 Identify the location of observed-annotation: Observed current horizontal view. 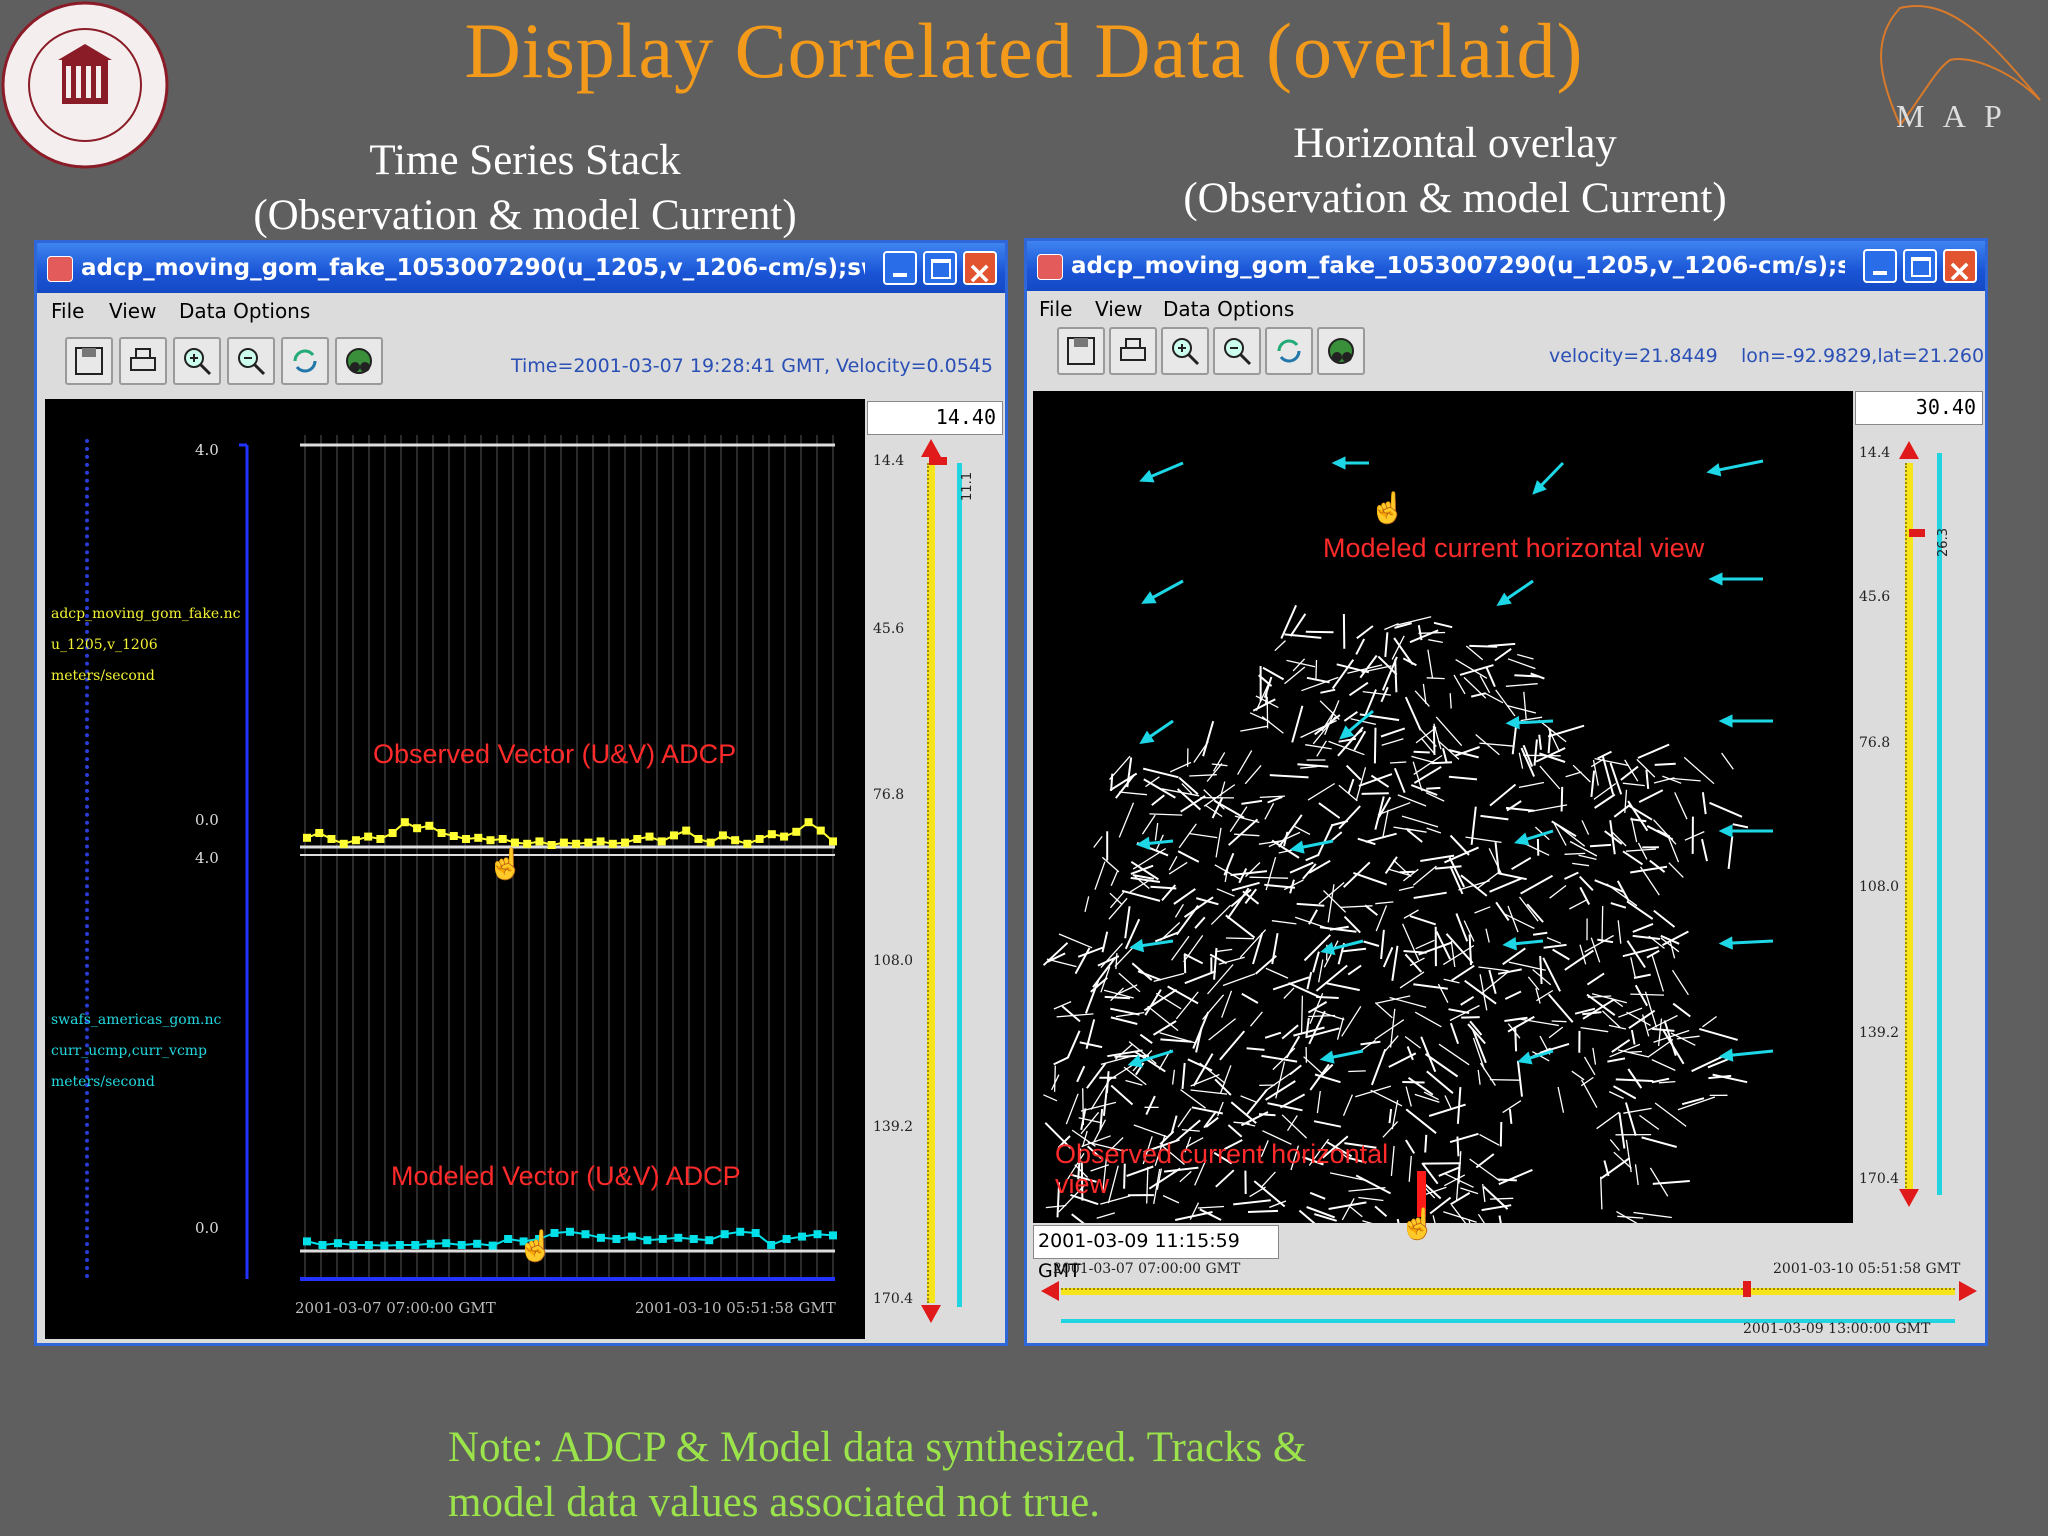
(1222, 1169).